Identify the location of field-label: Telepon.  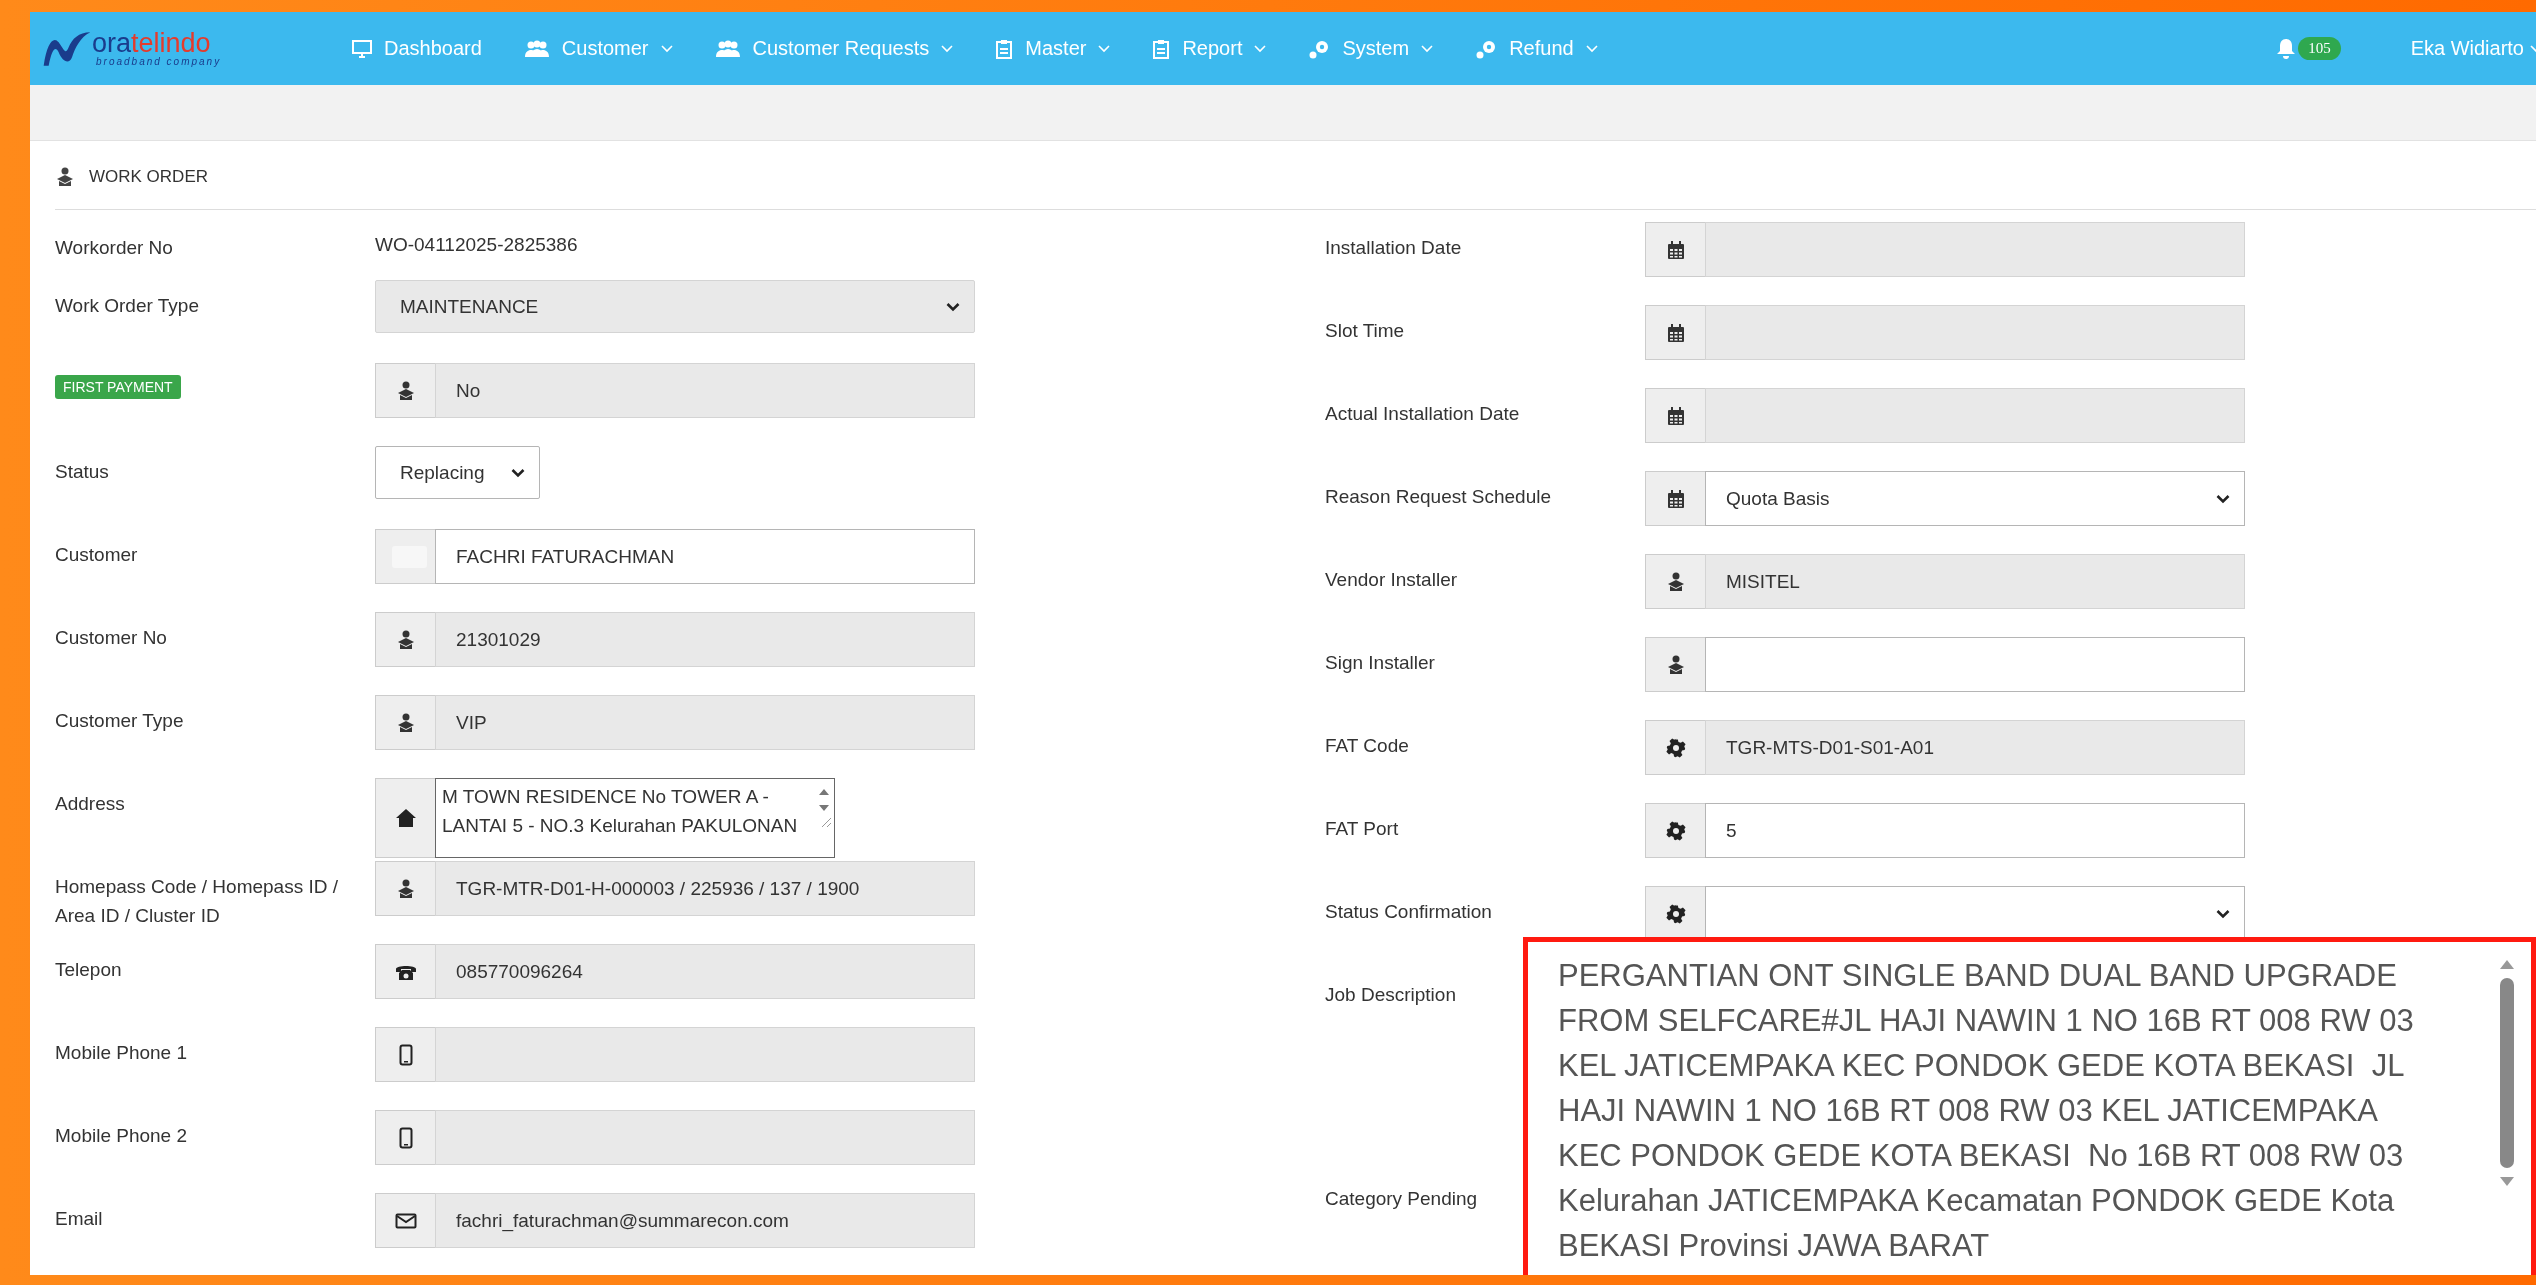
(88, 970).